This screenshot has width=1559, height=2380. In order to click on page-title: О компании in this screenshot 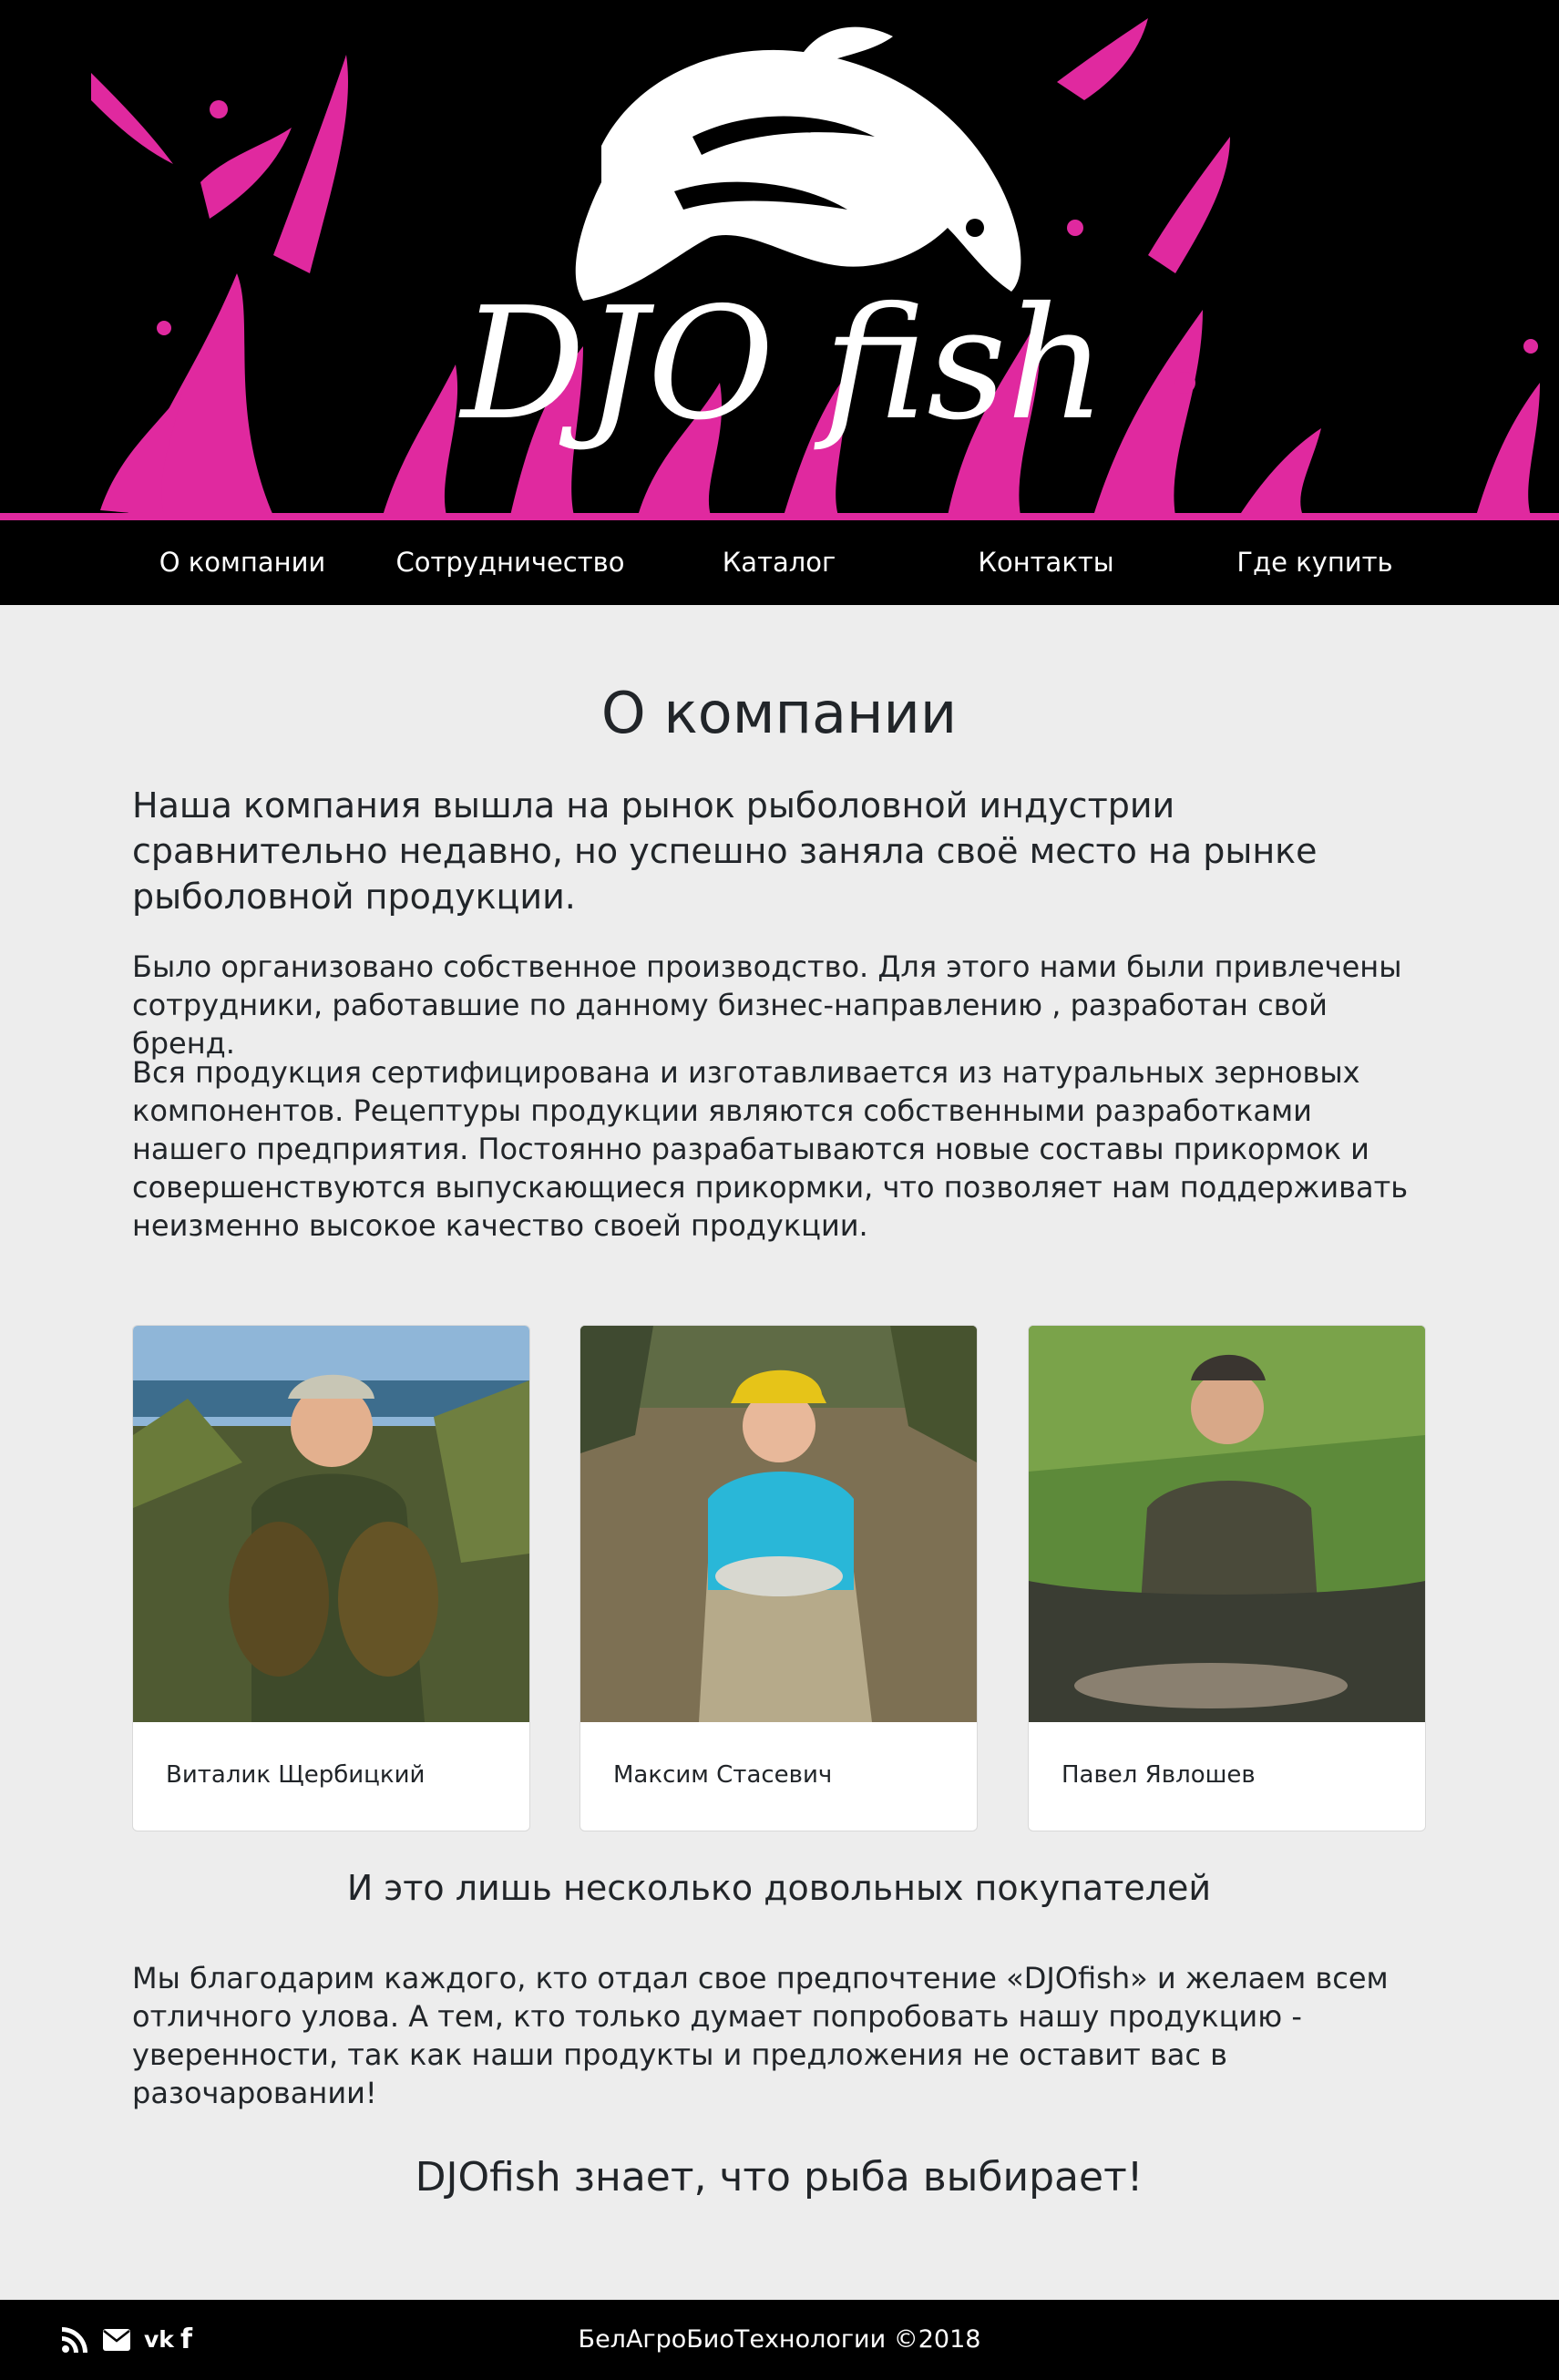, I will do `click(779, 713)`.